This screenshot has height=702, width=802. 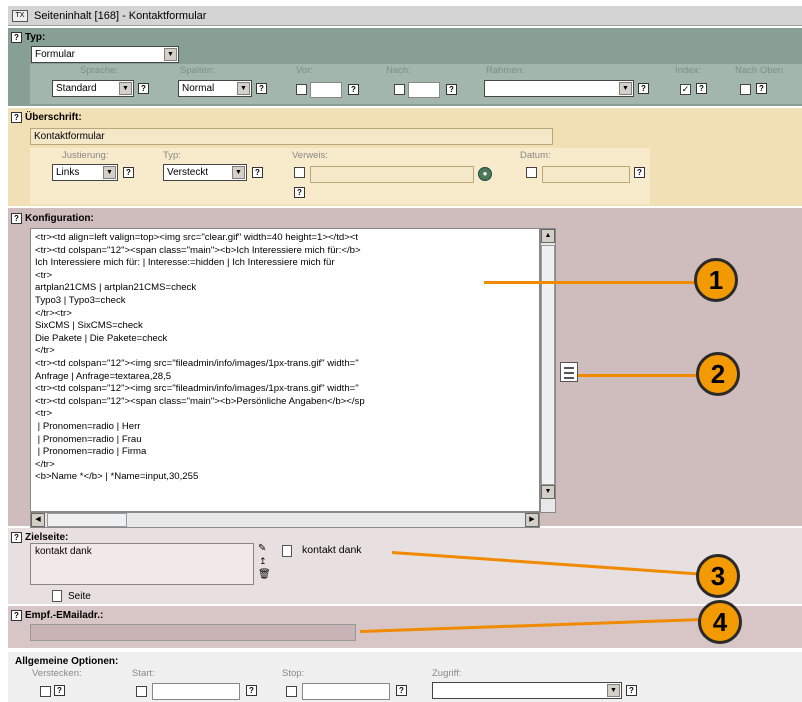 I want to click on sprache-label: Sprache:, so click(x=99, y=70).